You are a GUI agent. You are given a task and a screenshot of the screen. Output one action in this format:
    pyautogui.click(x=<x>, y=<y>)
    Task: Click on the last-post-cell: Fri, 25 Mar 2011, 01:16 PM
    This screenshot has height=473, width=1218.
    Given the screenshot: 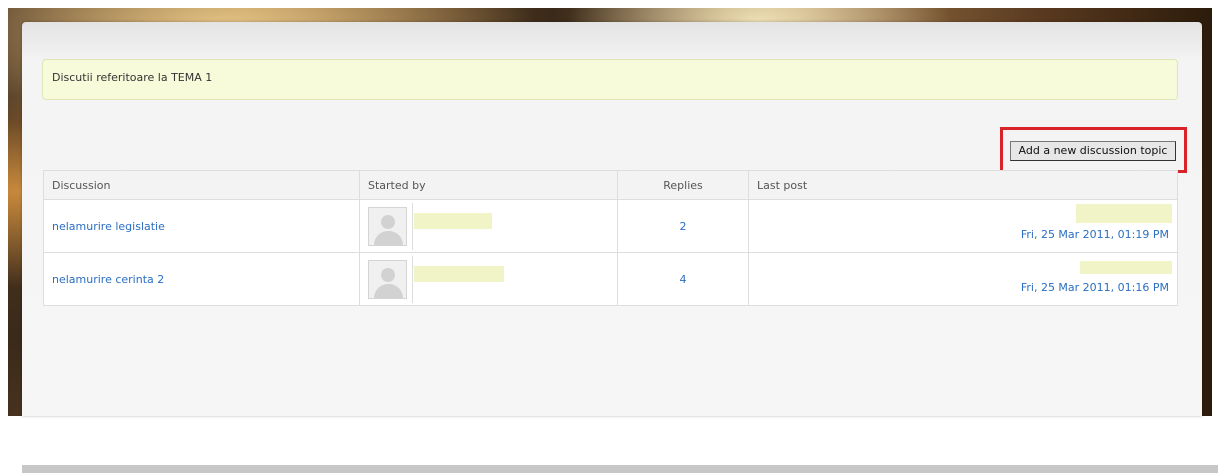 What is the action you would take?
    pyautogui.click(x=963, y=279)
    